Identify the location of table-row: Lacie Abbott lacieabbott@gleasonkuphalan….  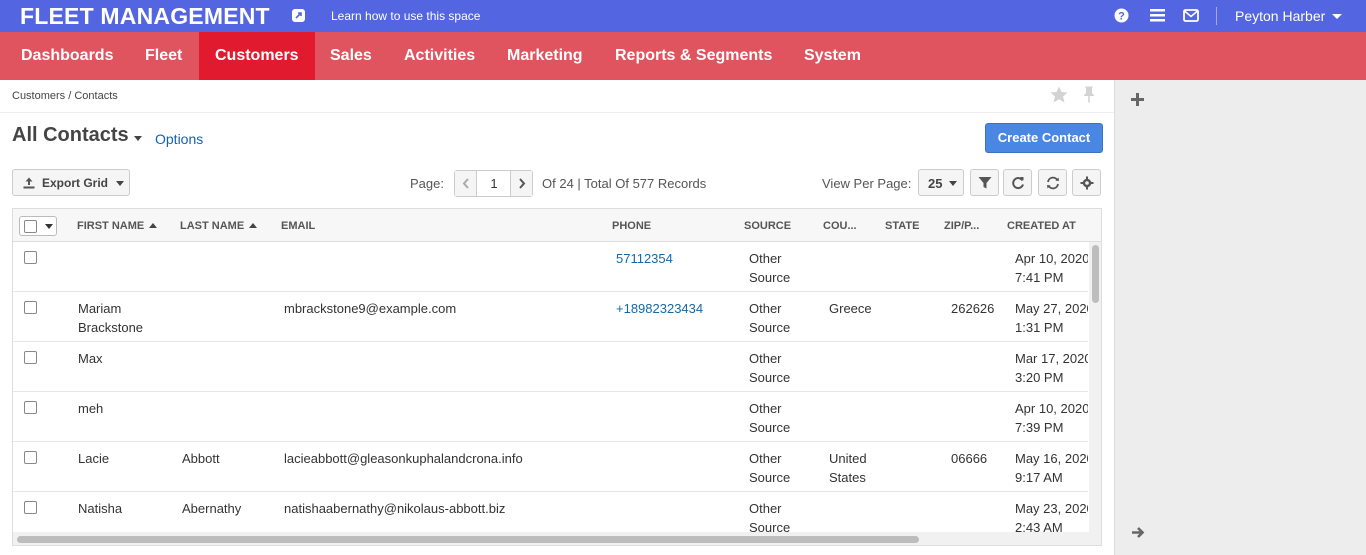
(550, 467).